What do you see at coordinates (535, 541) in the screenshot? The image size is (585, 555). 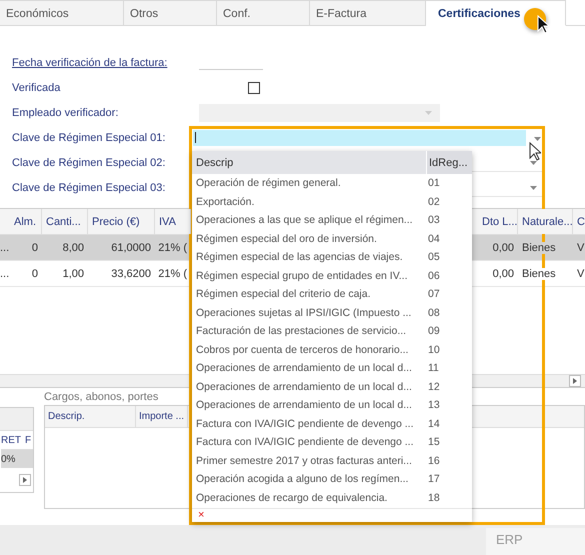 I see `app-label: ERP` at bounding box center [535, 541].